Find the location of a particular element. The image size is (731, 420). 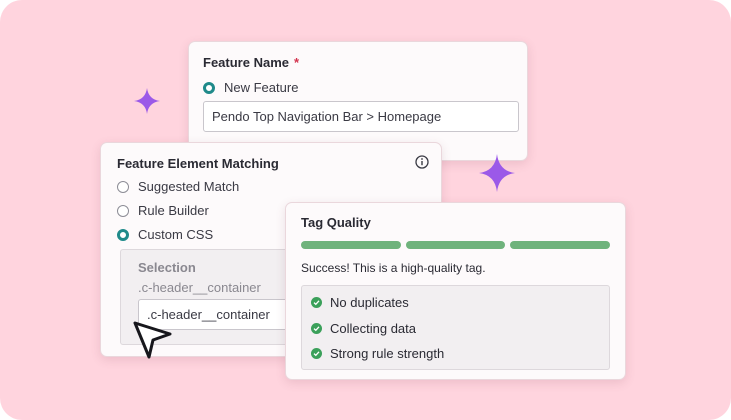

selection-preview: .c-header__container is located at coordinates (199, 287).